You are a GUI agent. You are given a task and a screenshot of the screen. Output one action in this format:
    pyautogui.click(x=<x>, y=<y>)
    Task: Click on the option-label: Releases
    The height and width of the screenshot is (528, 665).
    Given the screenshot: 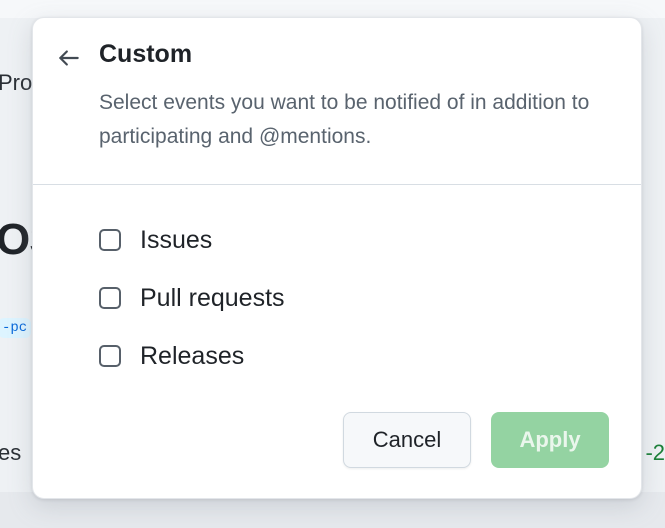 What is the action you would take?
    pyautogui.click(x=192, y=355)
    